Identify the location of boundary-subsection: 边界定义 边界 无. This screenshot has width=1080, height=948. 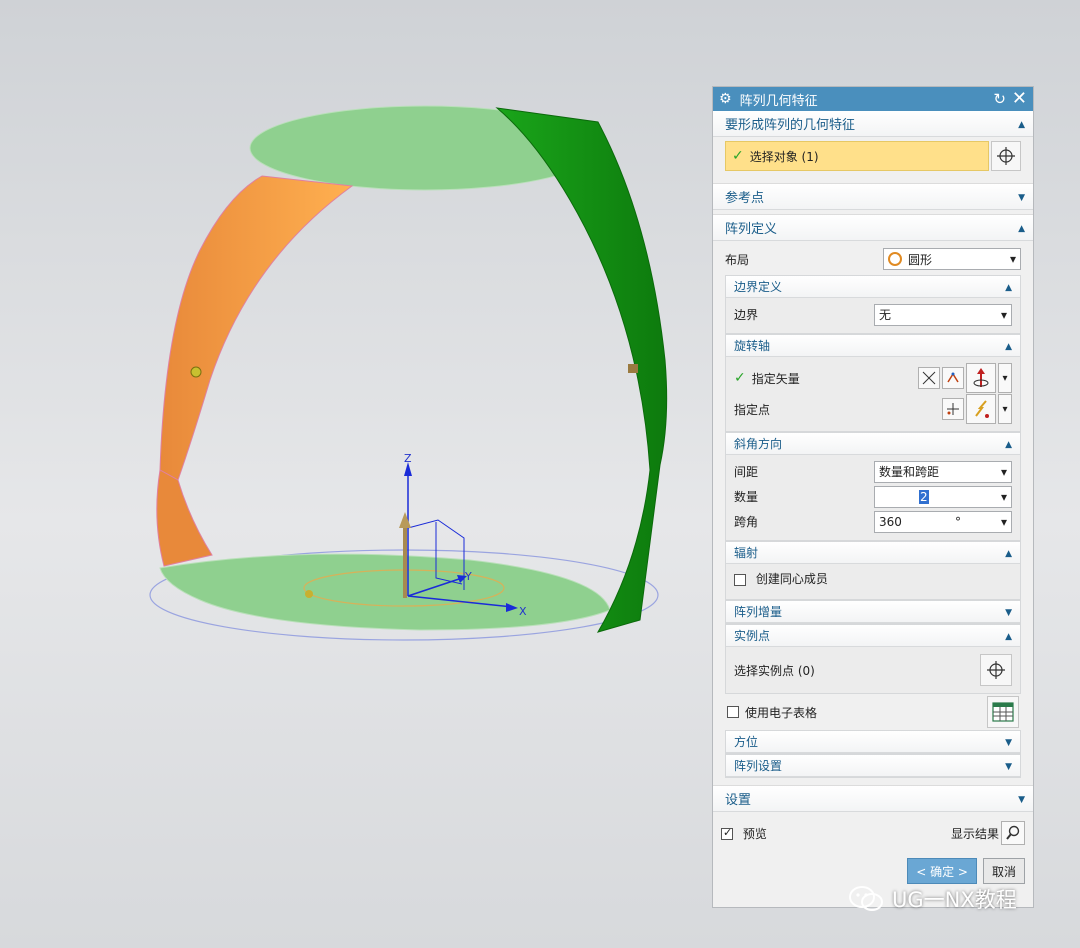
(873, 304).